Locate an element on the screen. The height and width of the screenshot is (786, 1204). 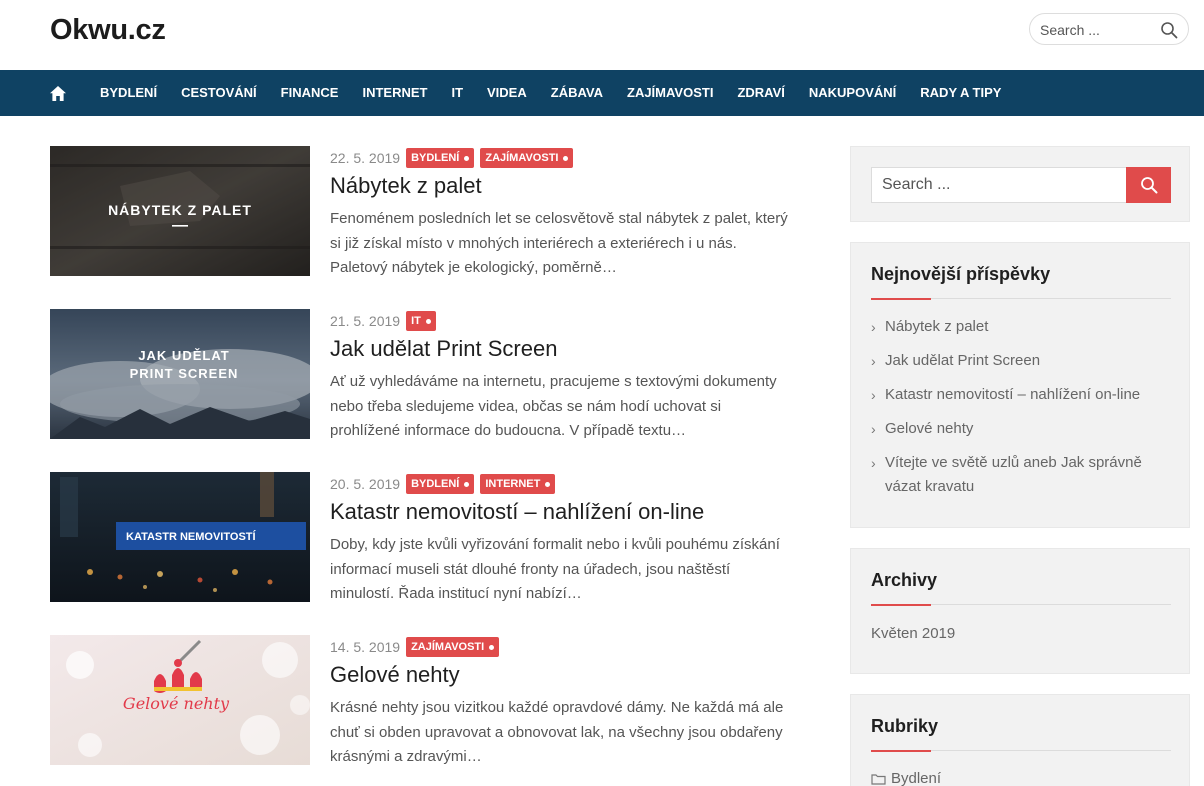
post-title: Katastr nemovitostí – nahlížení on-line is located at coordinates (517, 512).